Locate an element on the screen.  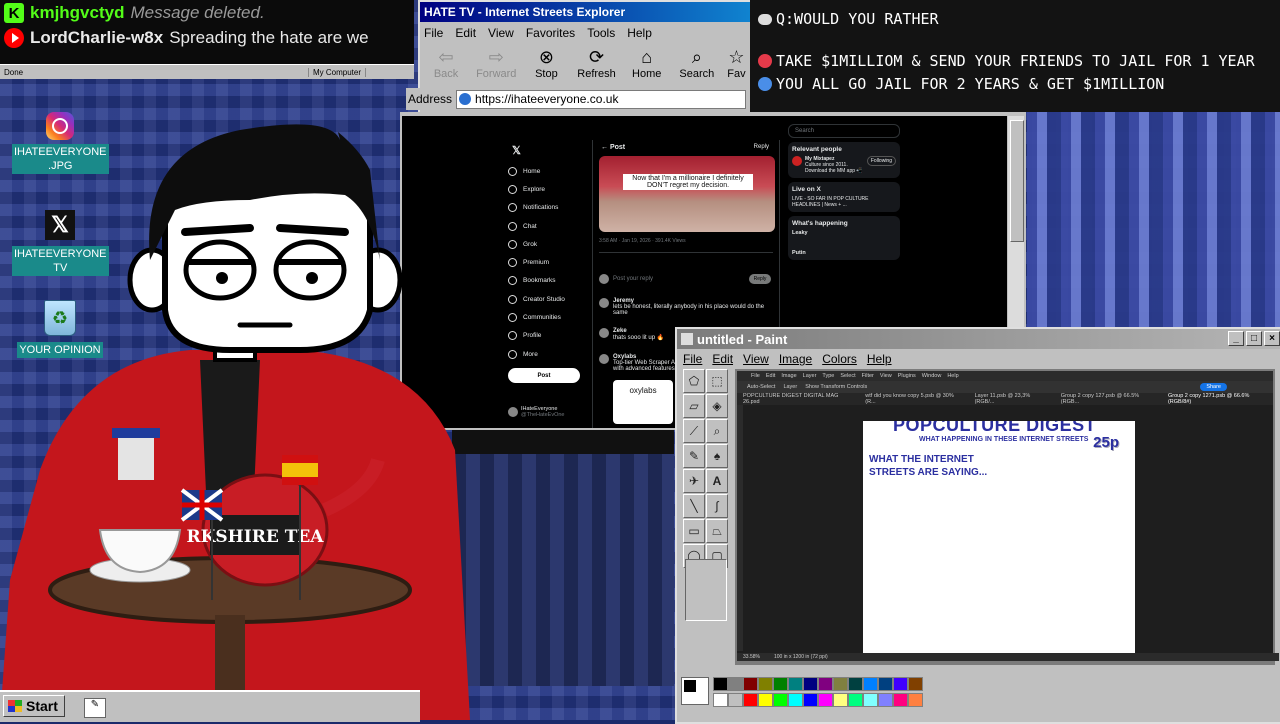
post-button: Post is located at coordinates (544, 375).